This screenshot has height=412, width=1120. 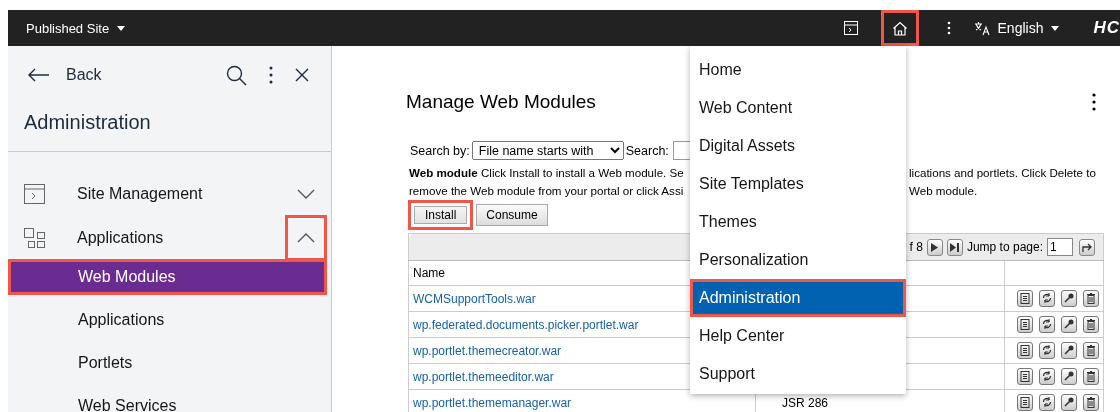 I want to click on description-text: Web module Click Install to install a Web module. Se, so click(x=547, y=173).